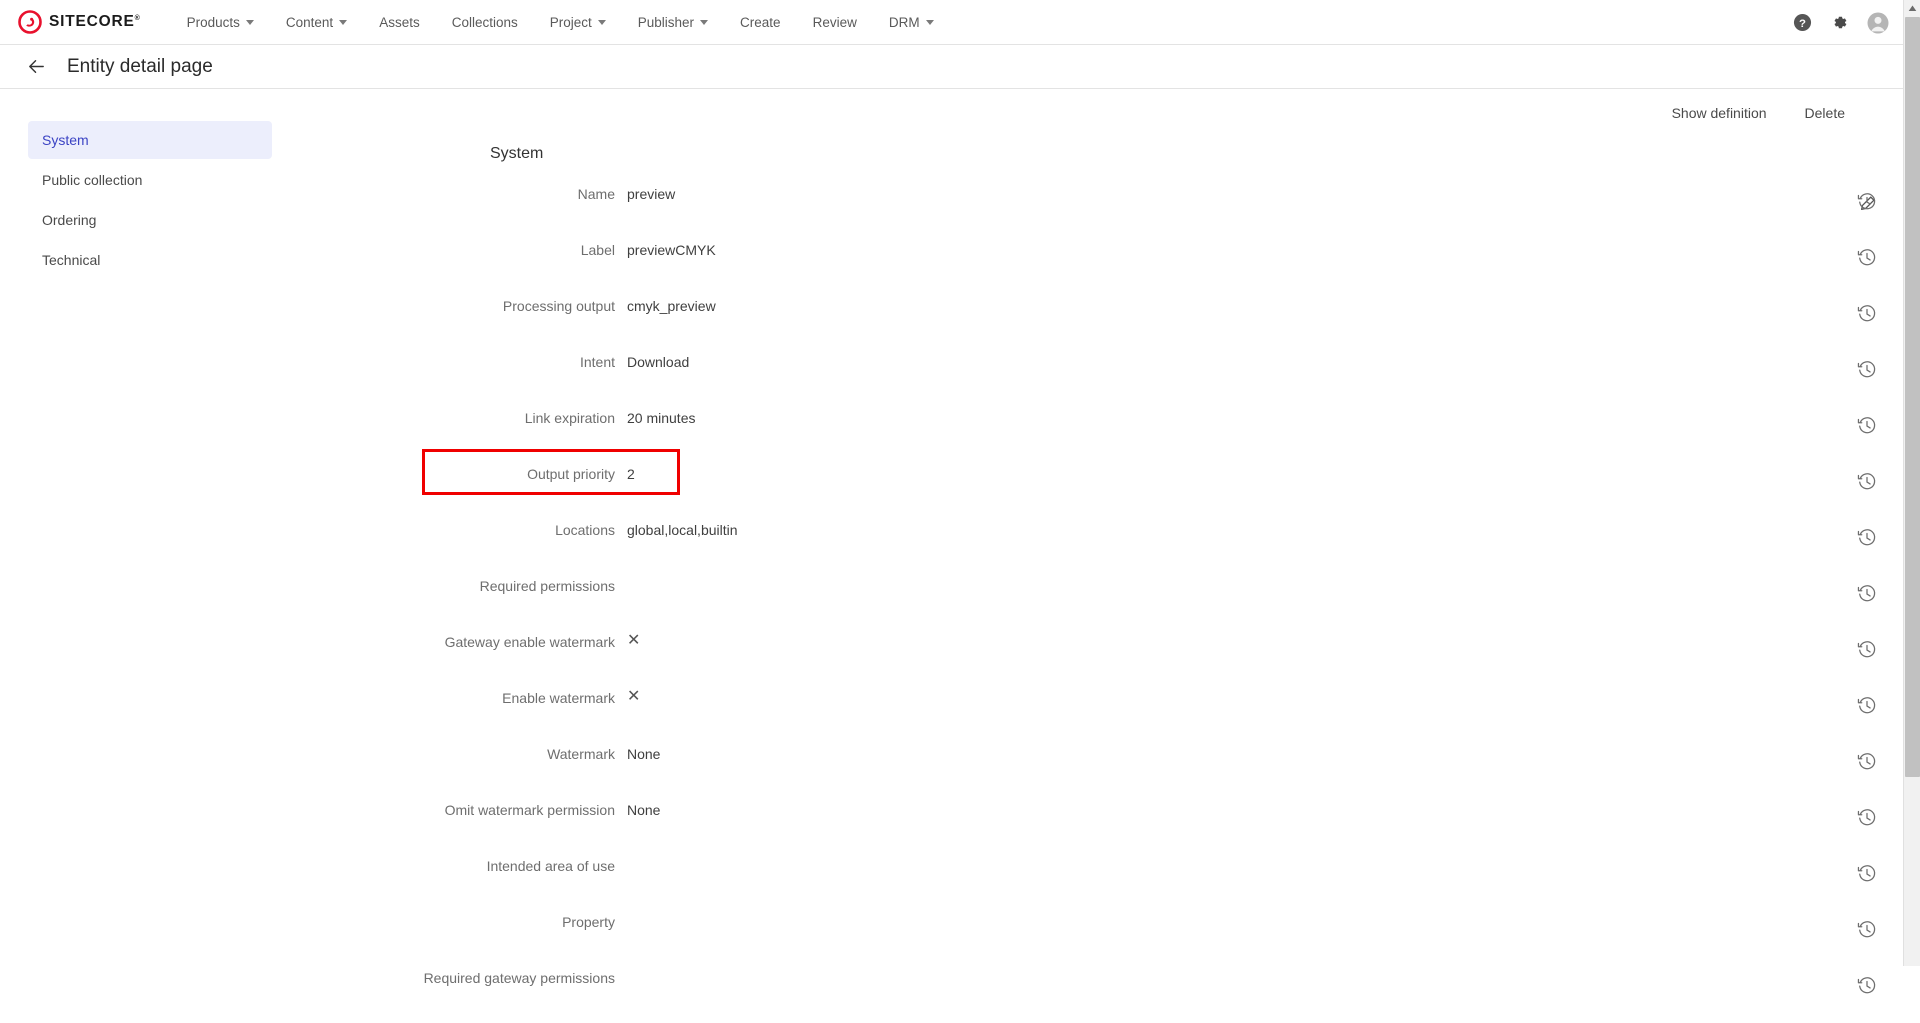  What do you see at coordinates (529, 810) in the screenshot?
I see `form-row-label: Omit watermark permission` at bounding box center [529, 810].